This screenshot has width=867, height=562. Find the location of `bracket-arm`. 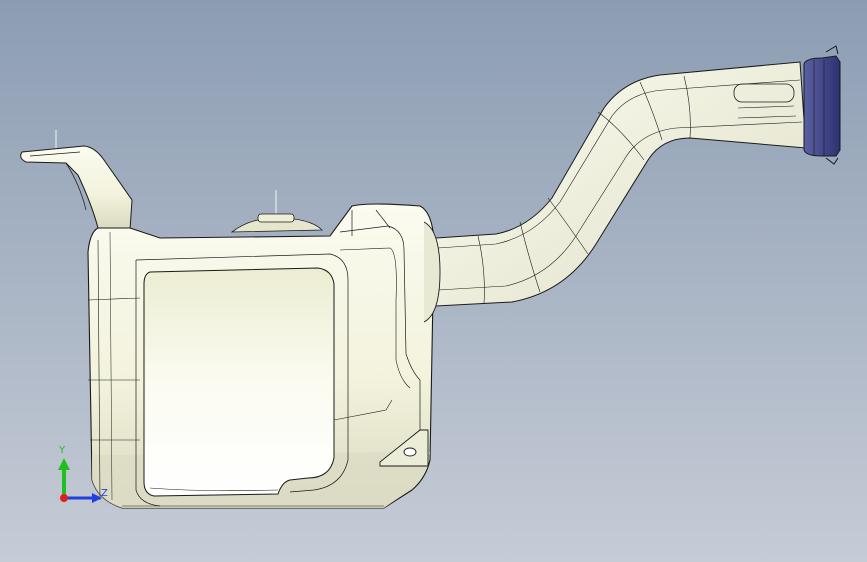

bracket-arm is located at coordinates (76, 188).